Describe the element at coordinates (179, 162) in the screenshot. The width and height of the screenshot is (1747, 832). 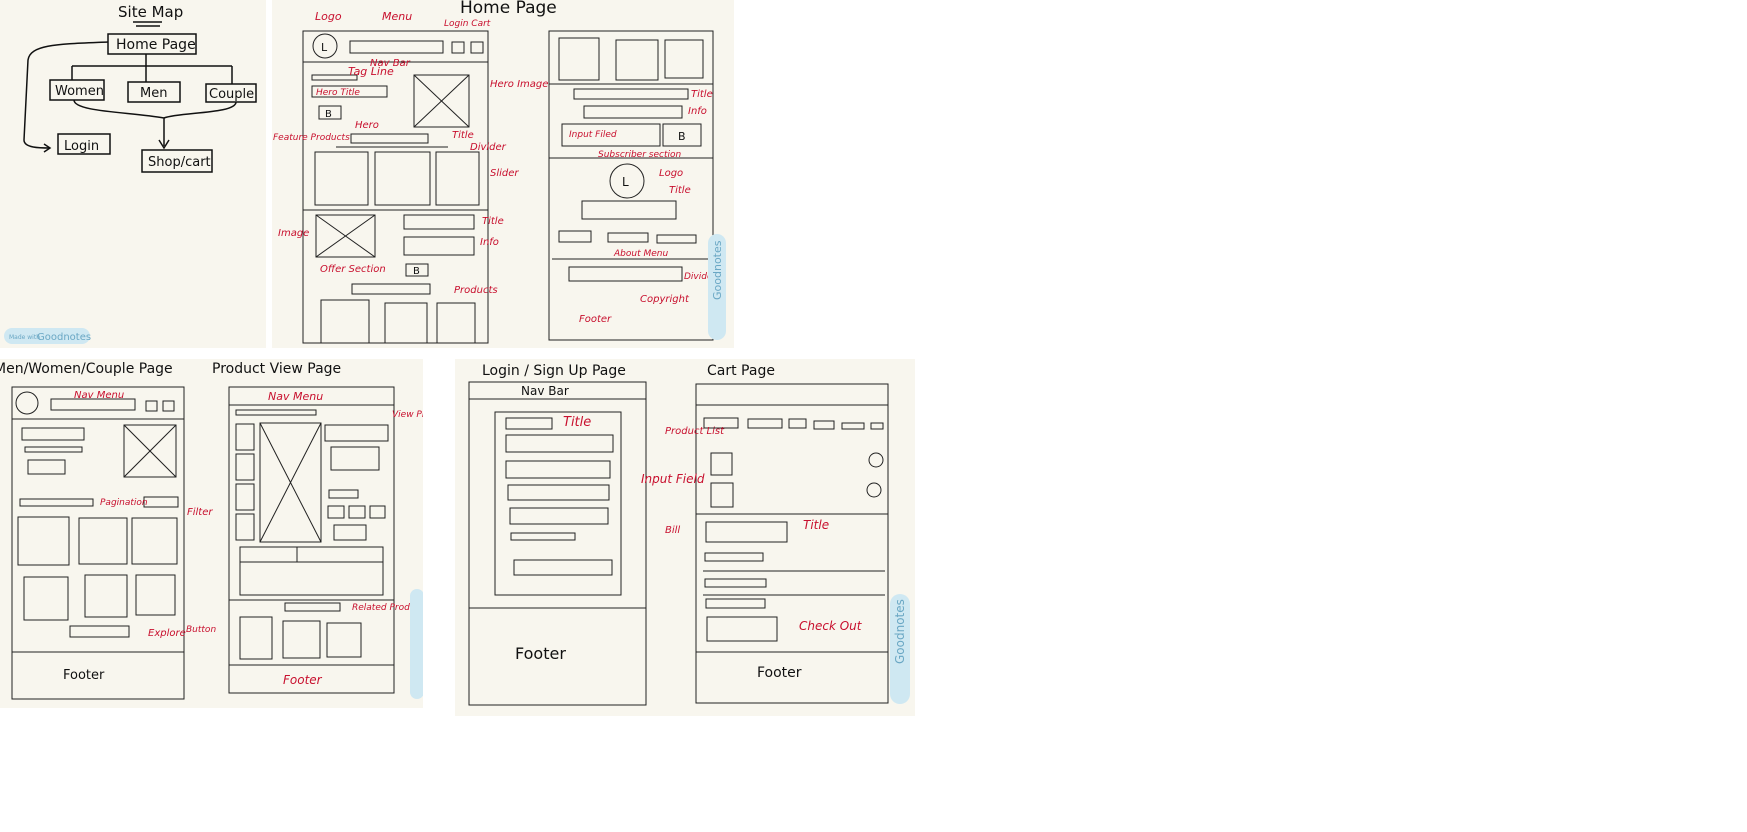
I see `sitemap-node-shop-cart: Shop/cart` at that location.